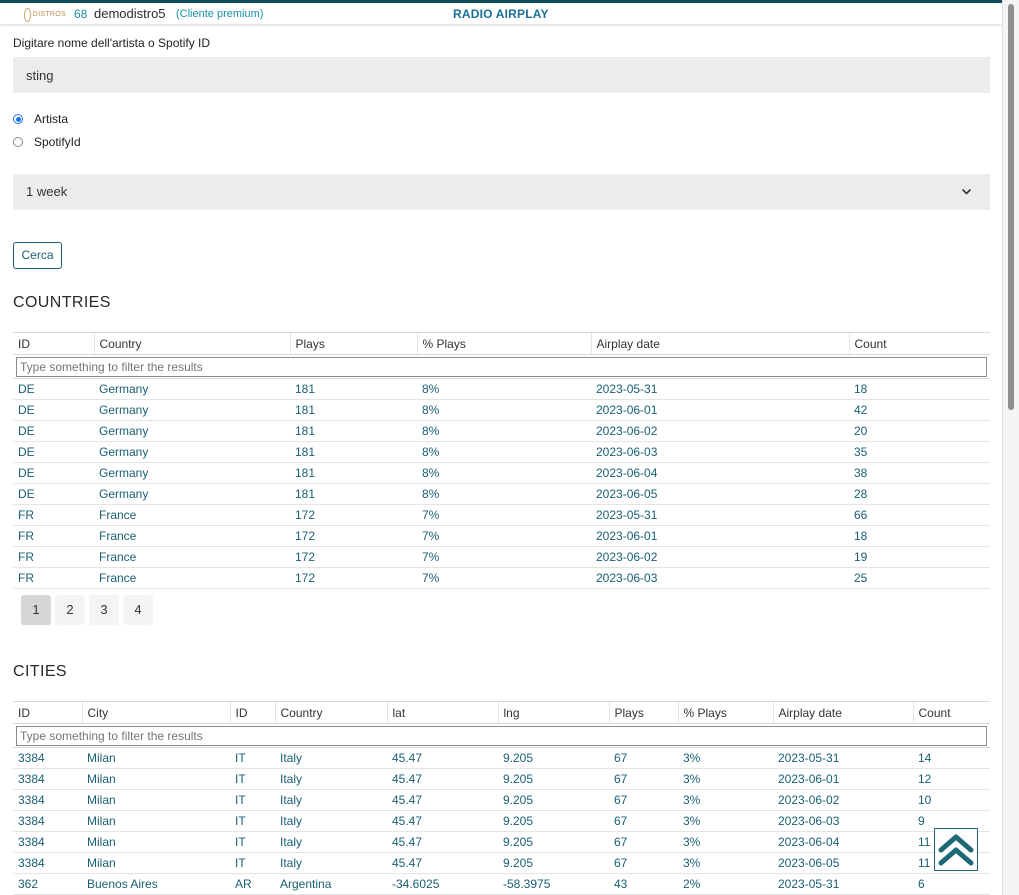 The image size is (1019, 895). I want to click on city-row-cell: 2023-06-02, so click(843, 800).